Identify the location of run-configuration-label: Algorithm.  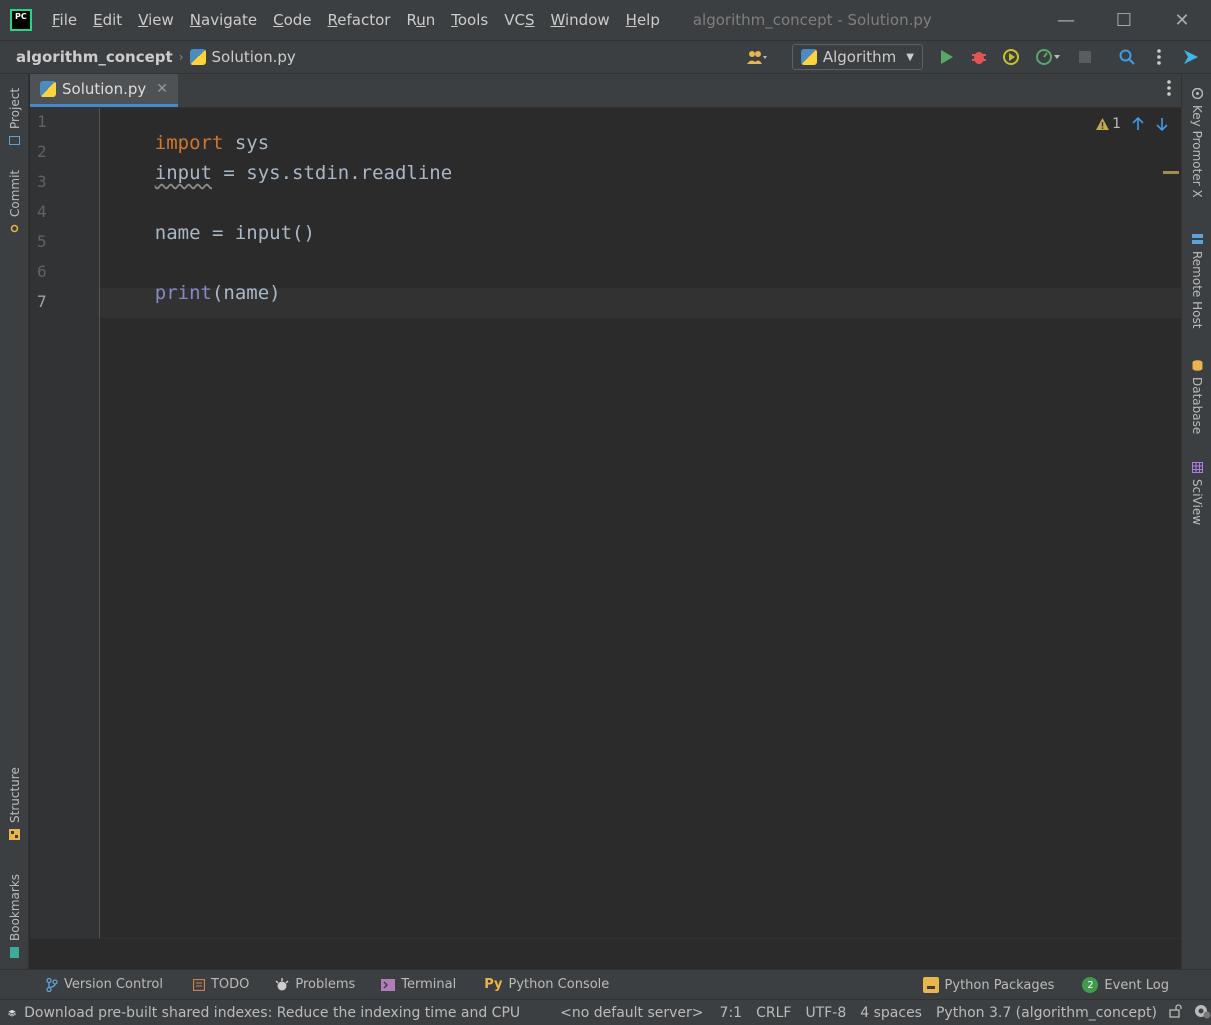
(859, 57).